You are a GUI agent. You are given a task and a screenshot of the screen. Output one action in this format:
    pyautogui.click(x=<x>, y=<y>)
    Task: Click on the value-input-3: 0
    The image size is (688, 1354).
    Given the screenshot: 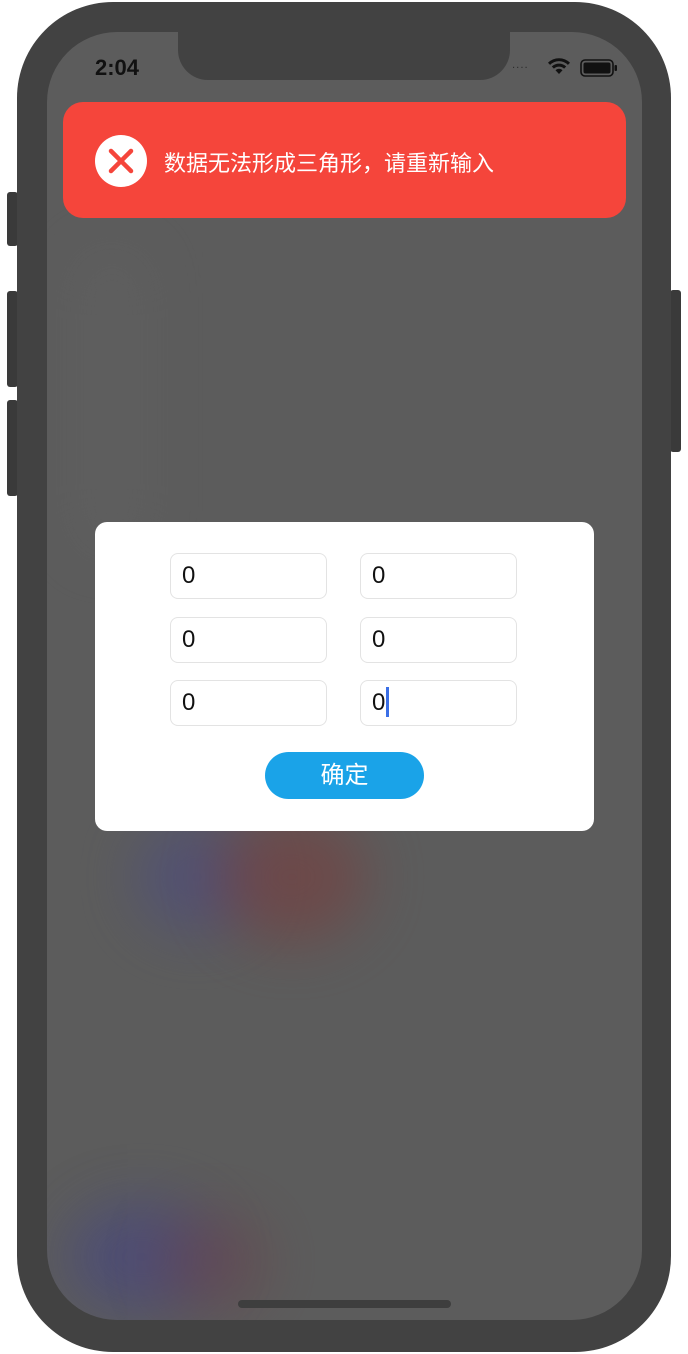 What is the action you would take?
    pyautogui.click(x=248, y=640)
    